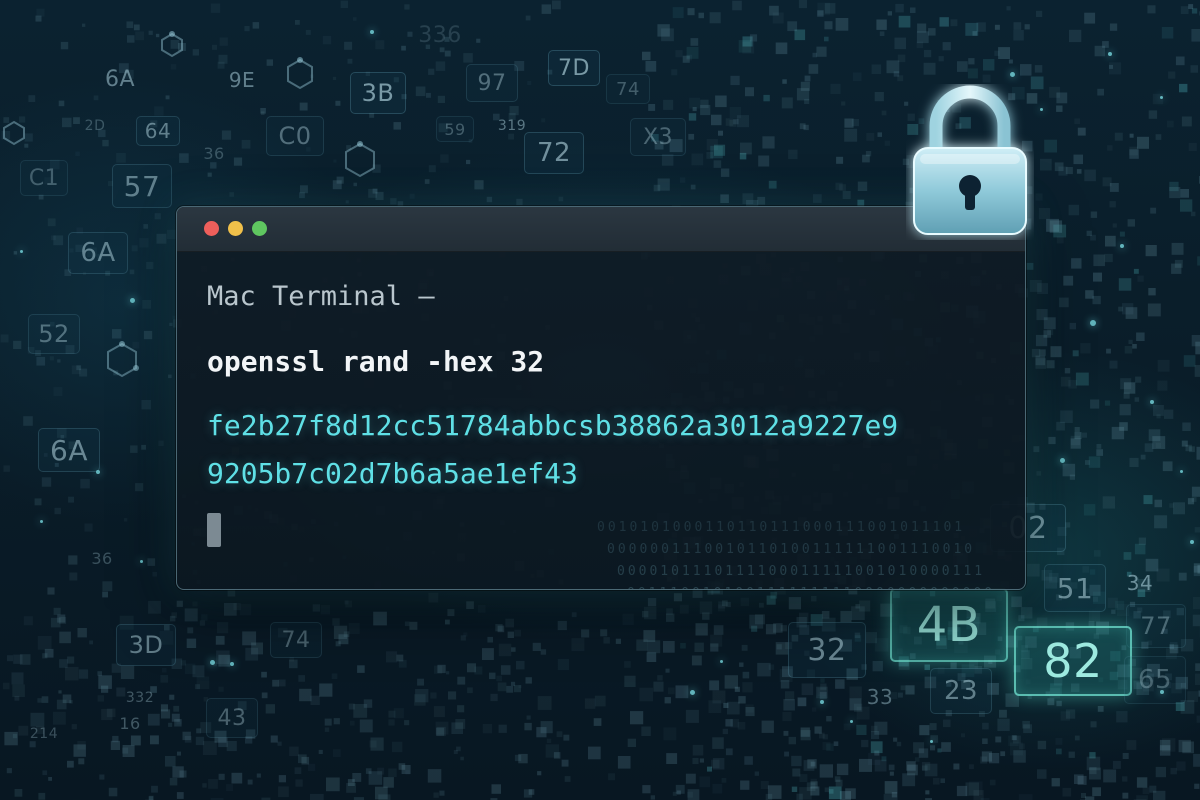 This screenshot has width=1200, height=800. What do you see at coordinates (321, 296) in the screenshot?
I see `terminal-heading: Mac Terminal —` at bounding box center [321, 296].